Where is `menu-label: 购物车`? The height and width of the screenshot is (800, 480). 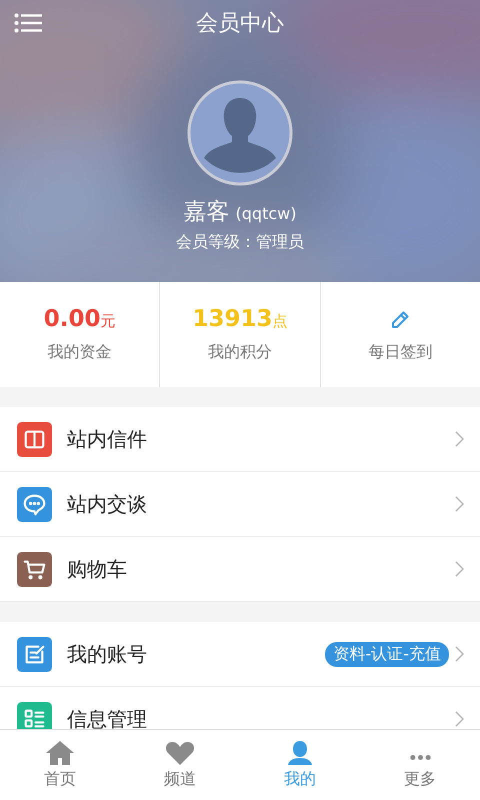 menu-label: 购物车 is located at coordinates (97, 569).